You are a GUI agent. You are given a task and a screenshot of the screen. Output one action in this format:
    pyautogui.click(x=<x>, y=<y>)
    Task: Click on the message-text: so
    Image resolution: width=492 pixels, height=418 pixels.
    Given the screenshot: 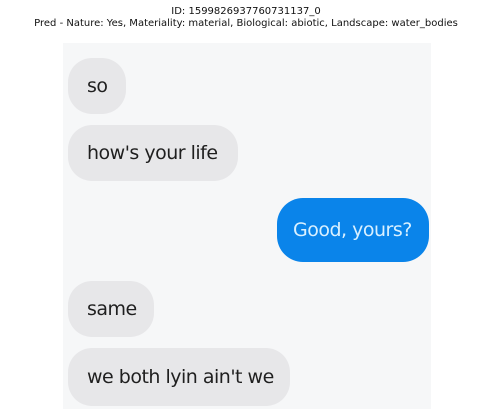 What is the action you would take?
    pyautogui.click(x=97, y=86)
    